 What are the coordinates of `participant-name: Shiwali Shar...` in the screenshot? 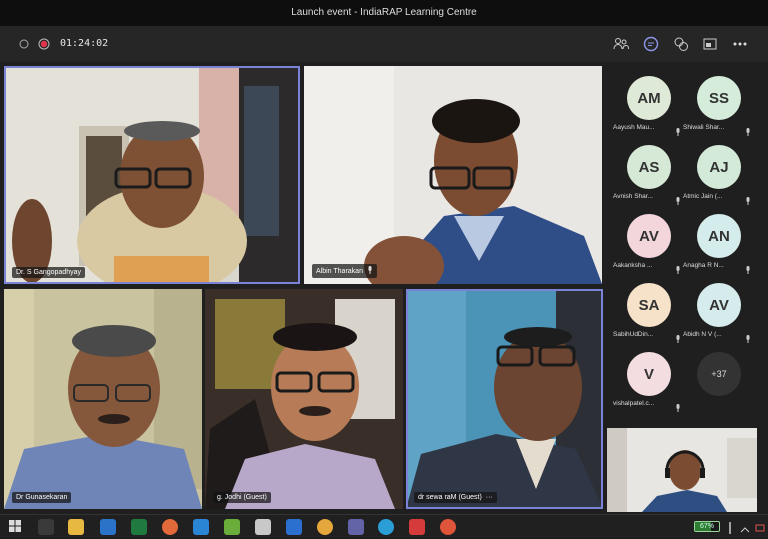 It's located at (704, 127).